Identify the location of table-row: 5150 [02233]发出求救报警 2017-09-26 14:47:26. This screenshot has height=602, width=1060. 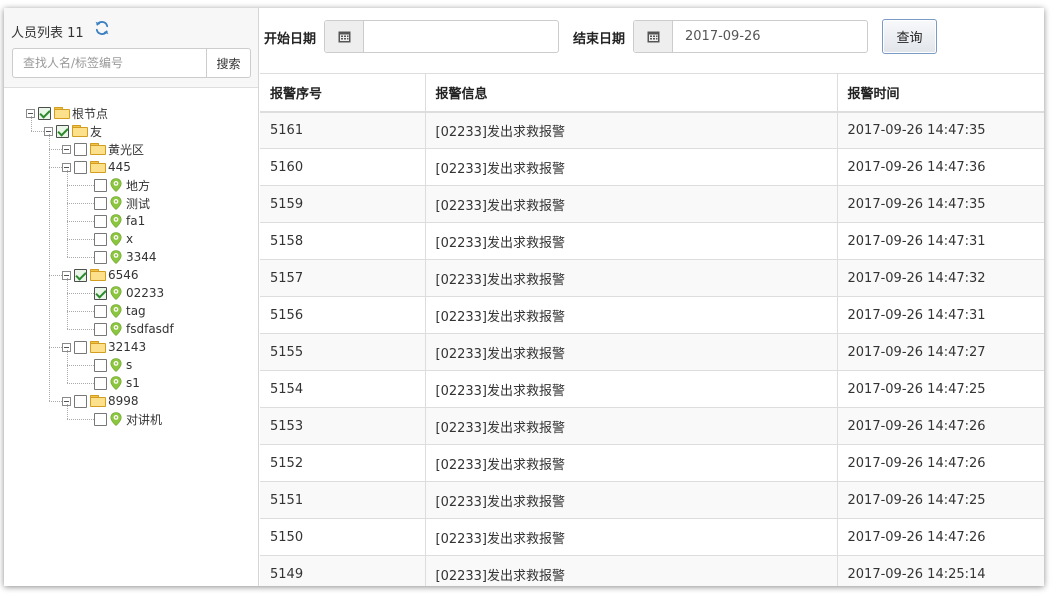
(652, 537).